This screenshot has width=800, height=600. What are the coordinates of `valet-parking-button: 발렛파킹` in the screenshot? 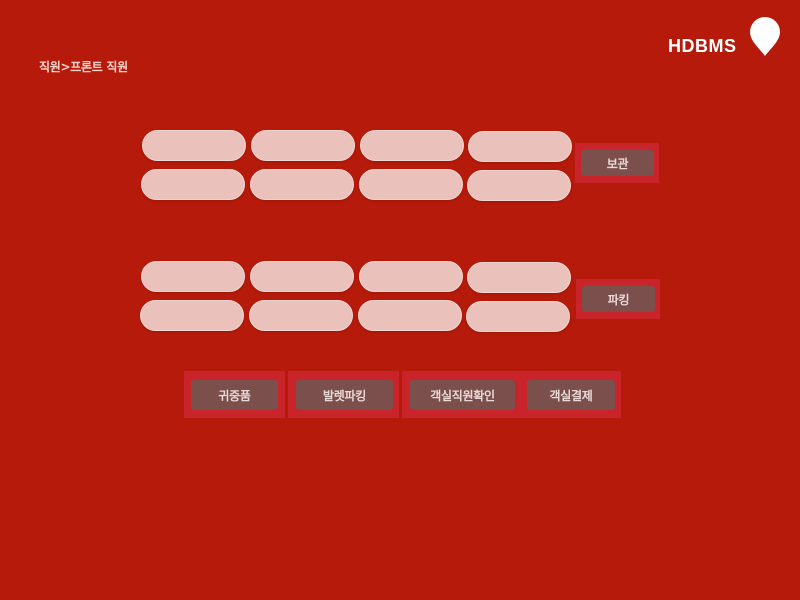 It's located at (344, 395).